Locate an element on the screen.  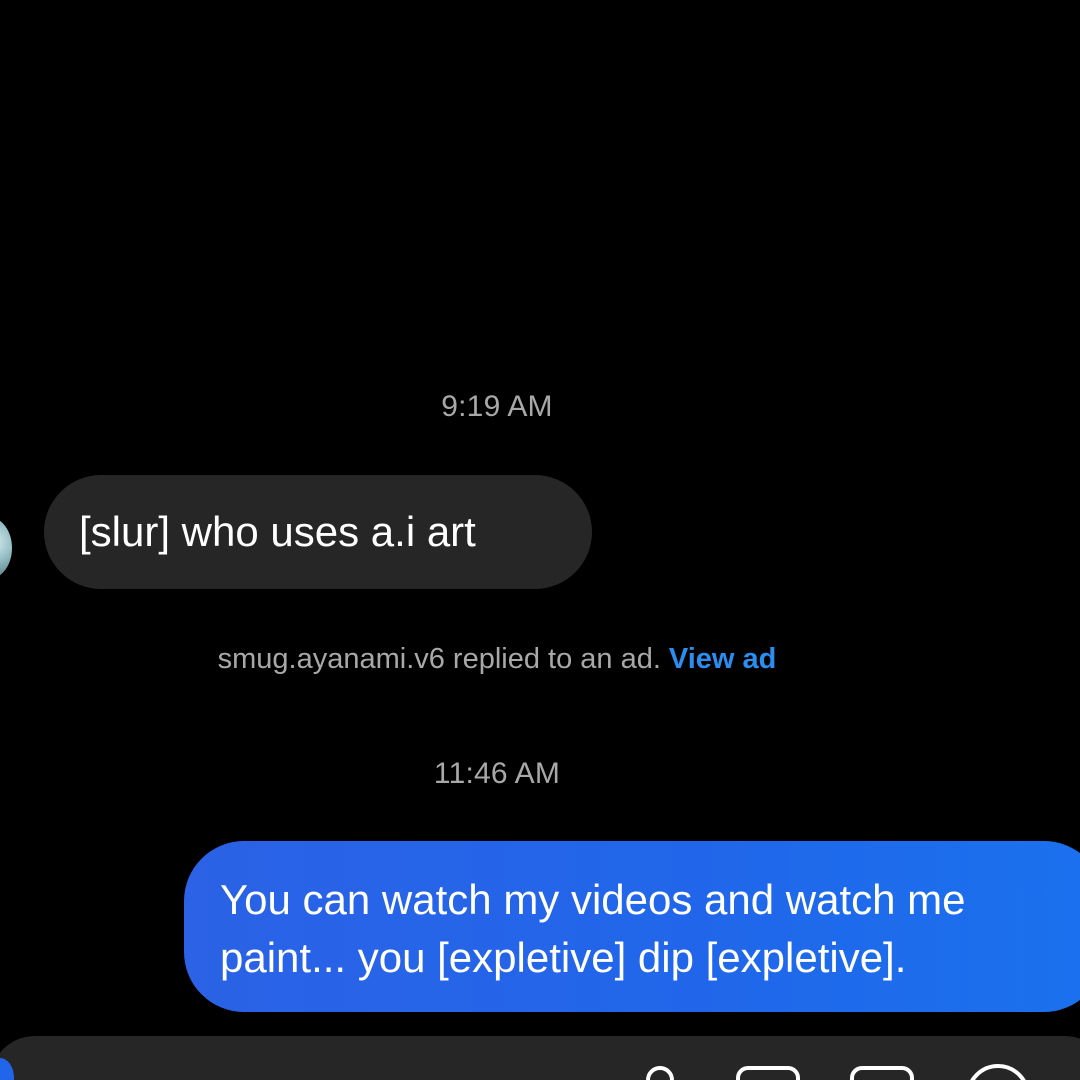
ad-reply-text: smug.ayanami.v6 replied to an ad. is located at coordinates (439, 659).